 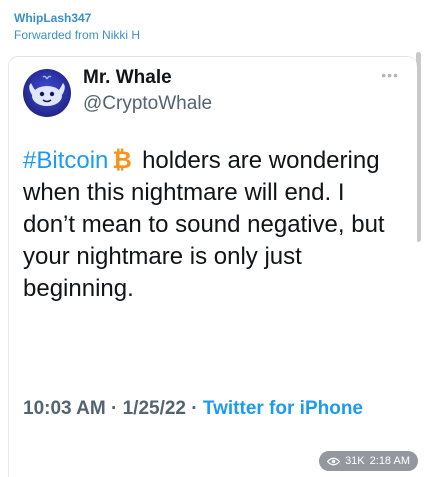 I want to click on tweet-meta: 10:03 AM · 1/25/22 · Twitter for iPhone, so click(x=213, y=409).